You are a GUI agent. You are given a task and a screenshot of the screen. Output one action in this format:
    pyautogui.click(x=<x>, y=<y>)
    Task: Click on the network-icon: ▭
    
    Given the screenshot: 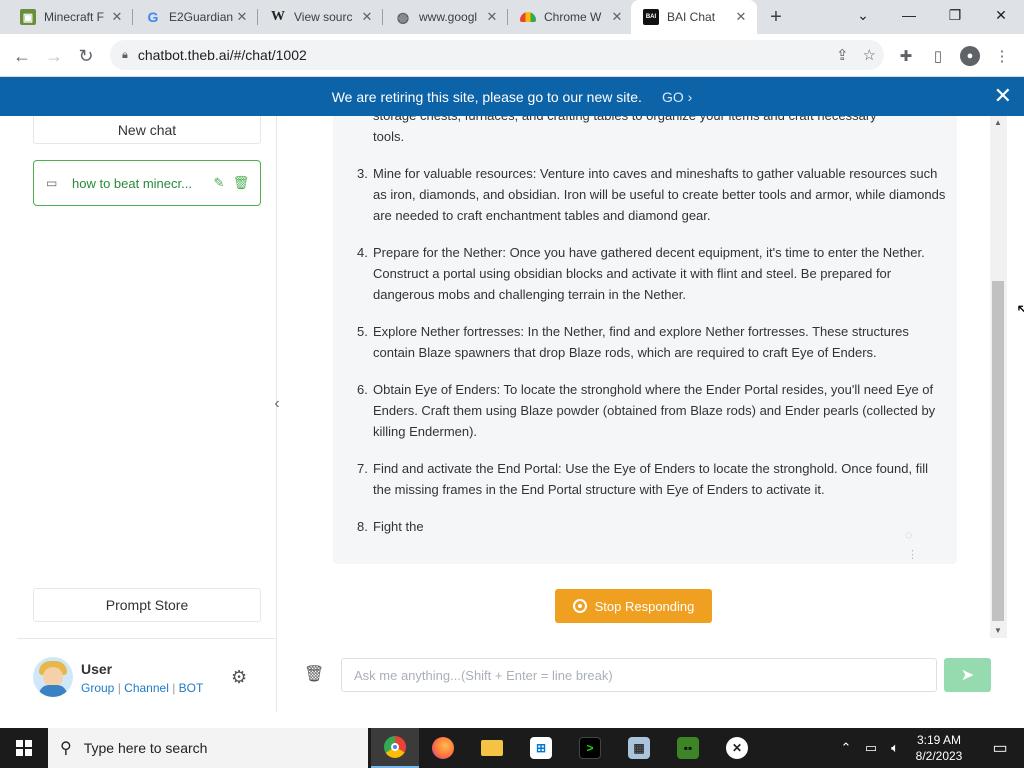 What is the action you would take?
    pyautogui.click(x=871, y=748)
    